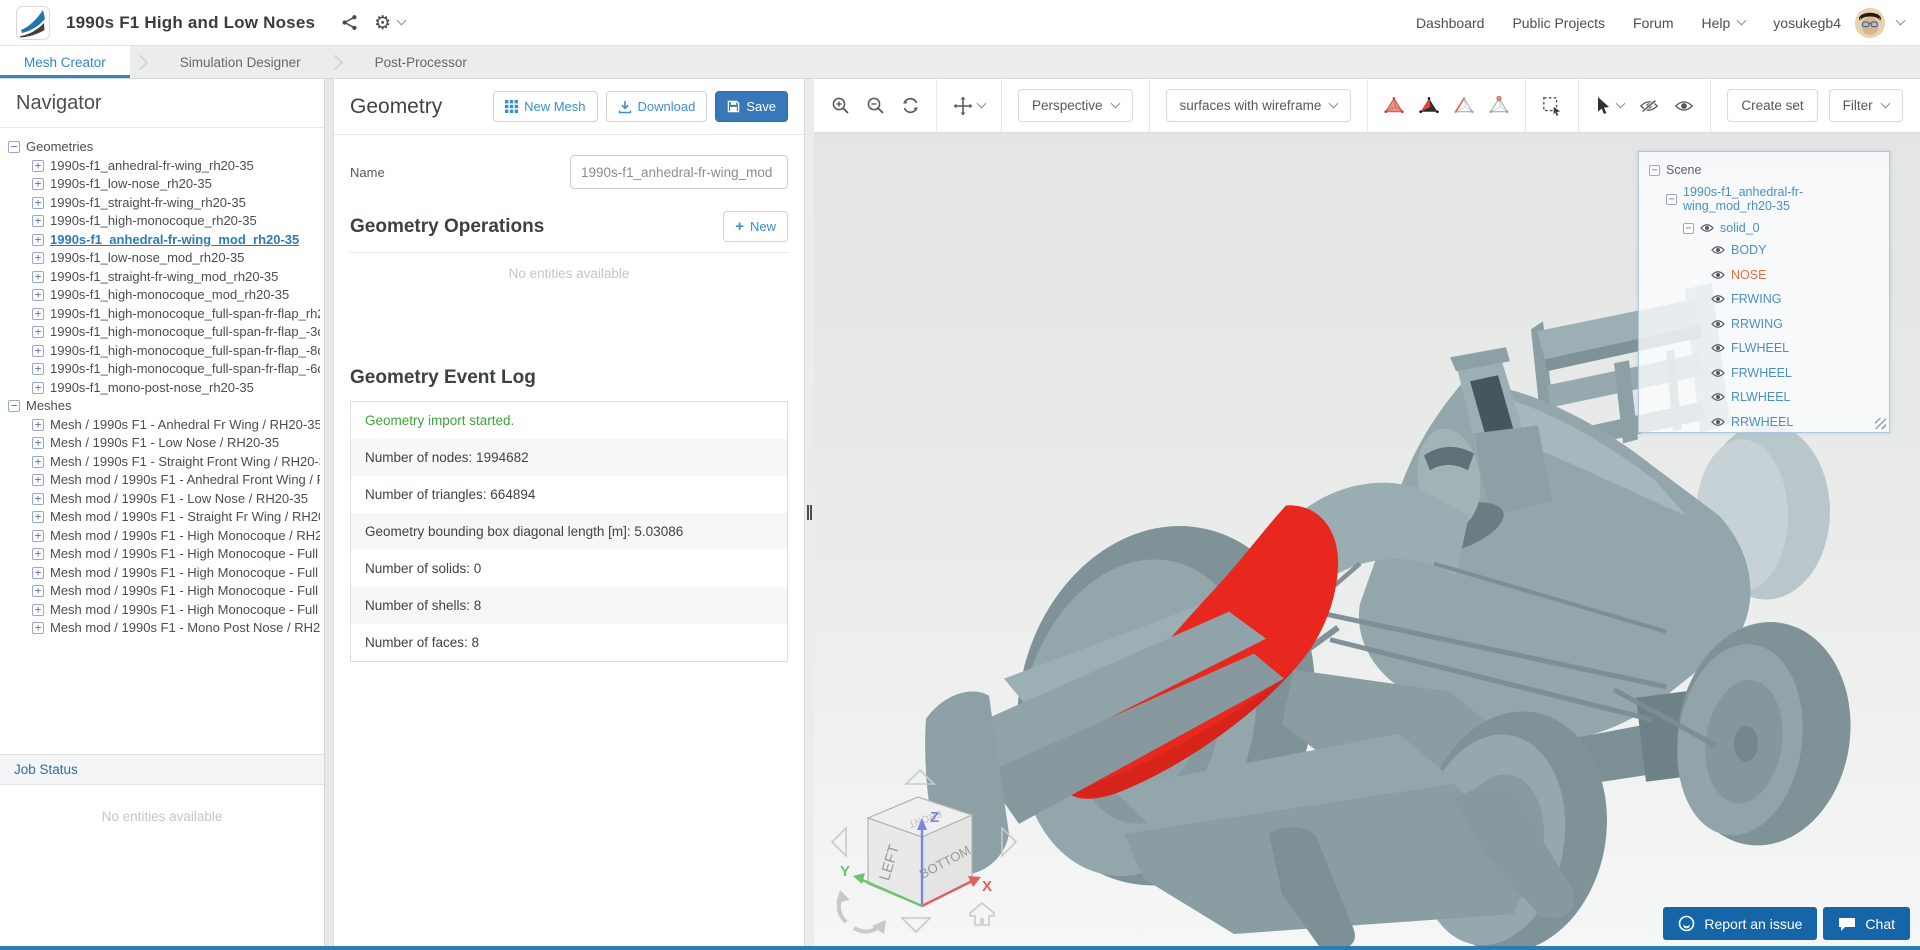 This screenshot has width=1920, height=950. What do you see at coordinates (916, 925) in the screenshot?
I see `rotate-down-arrow` at bounding box center [916, 925].